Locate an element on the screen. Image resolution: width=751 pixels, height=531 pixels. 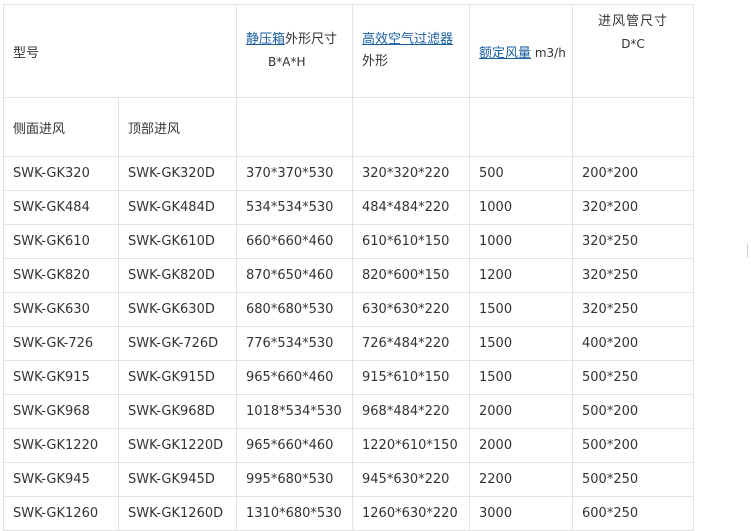
airflow-cell: 500 is located at coordinates (521, 173).